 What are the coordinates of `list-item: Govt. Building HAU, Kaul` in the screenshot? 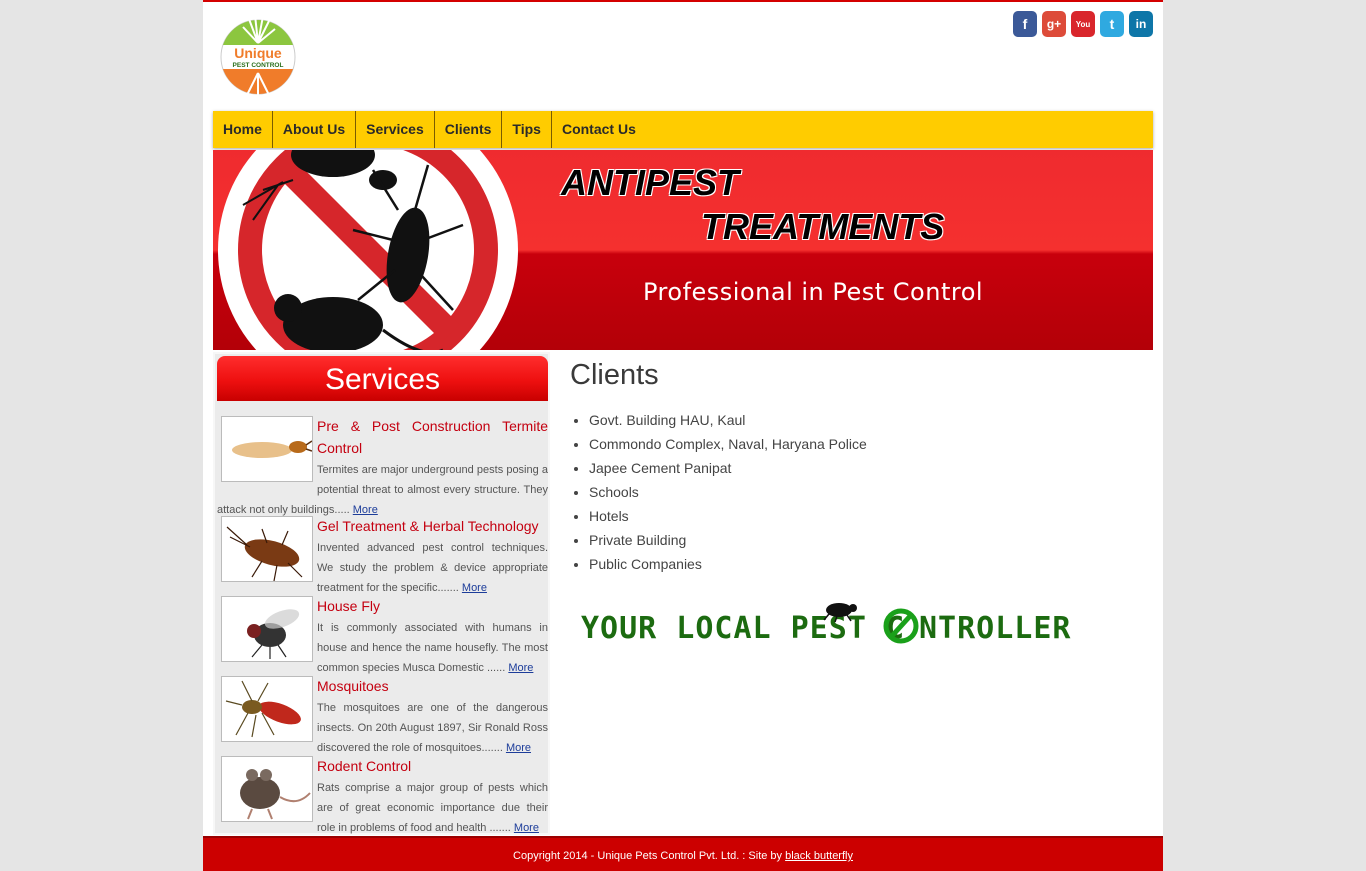 It's located at (728, 420).